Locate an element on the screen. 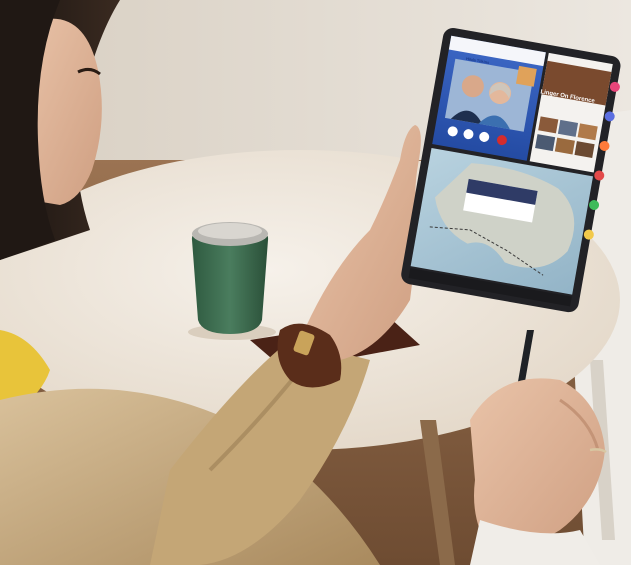 The width and height of the screenshot is (631, 565). tumbler-lid-top is located at coordinates (230, 231).